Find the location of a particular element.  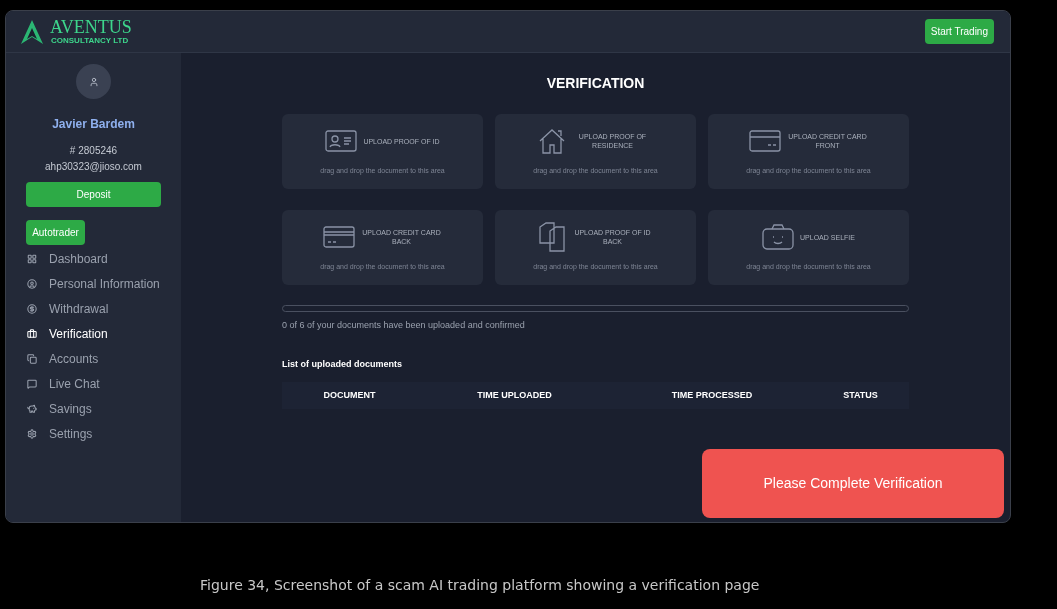

progress-text: 0 of 6 of your documents have been uploaded and confirmed is located at coordinates (404, 325).